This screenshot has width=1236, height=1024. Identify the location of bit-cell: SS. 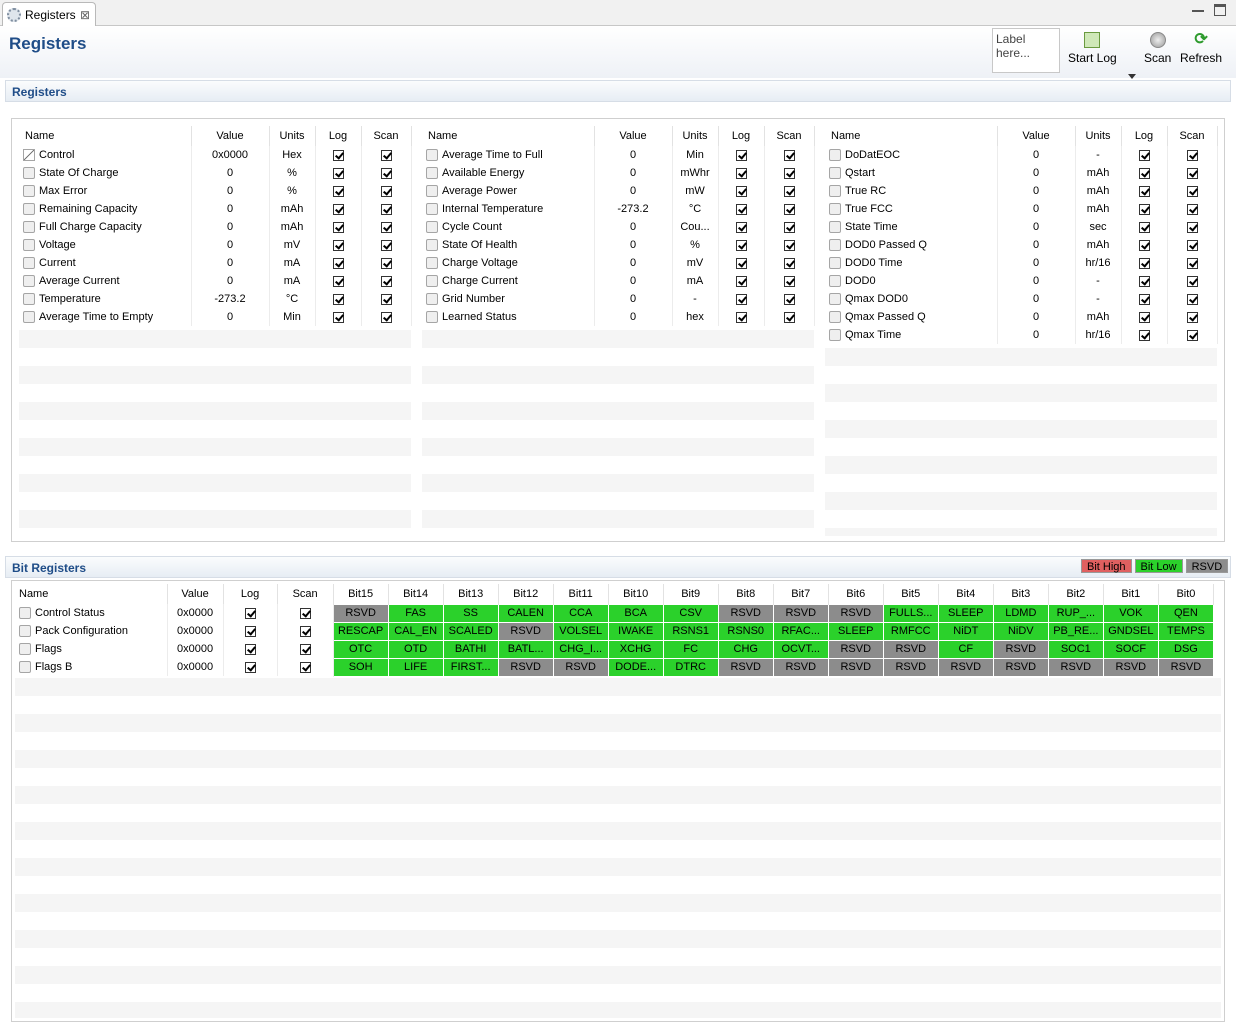
(470, 613).